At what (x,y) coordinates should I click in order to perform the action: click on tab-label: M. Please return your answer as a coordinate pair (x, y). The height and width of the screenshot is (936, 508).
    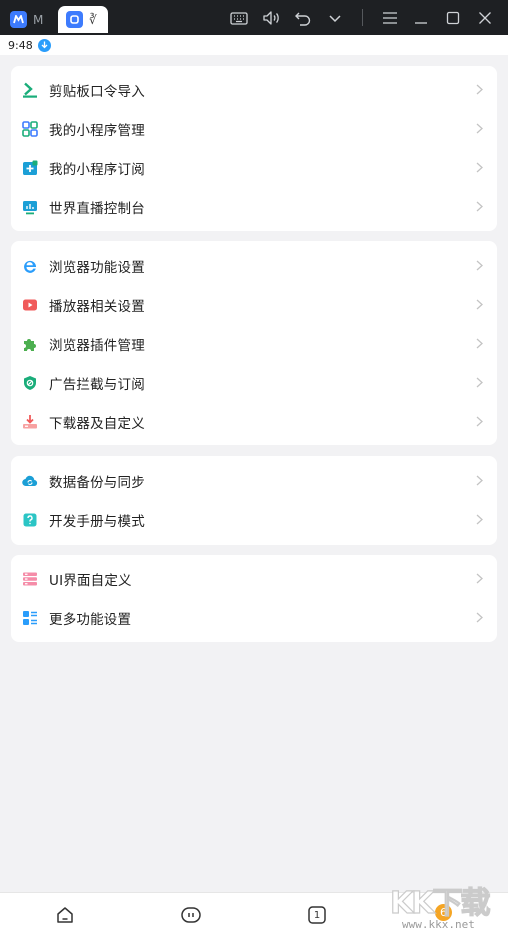
    Looking at the image, I should click on (38, 19).